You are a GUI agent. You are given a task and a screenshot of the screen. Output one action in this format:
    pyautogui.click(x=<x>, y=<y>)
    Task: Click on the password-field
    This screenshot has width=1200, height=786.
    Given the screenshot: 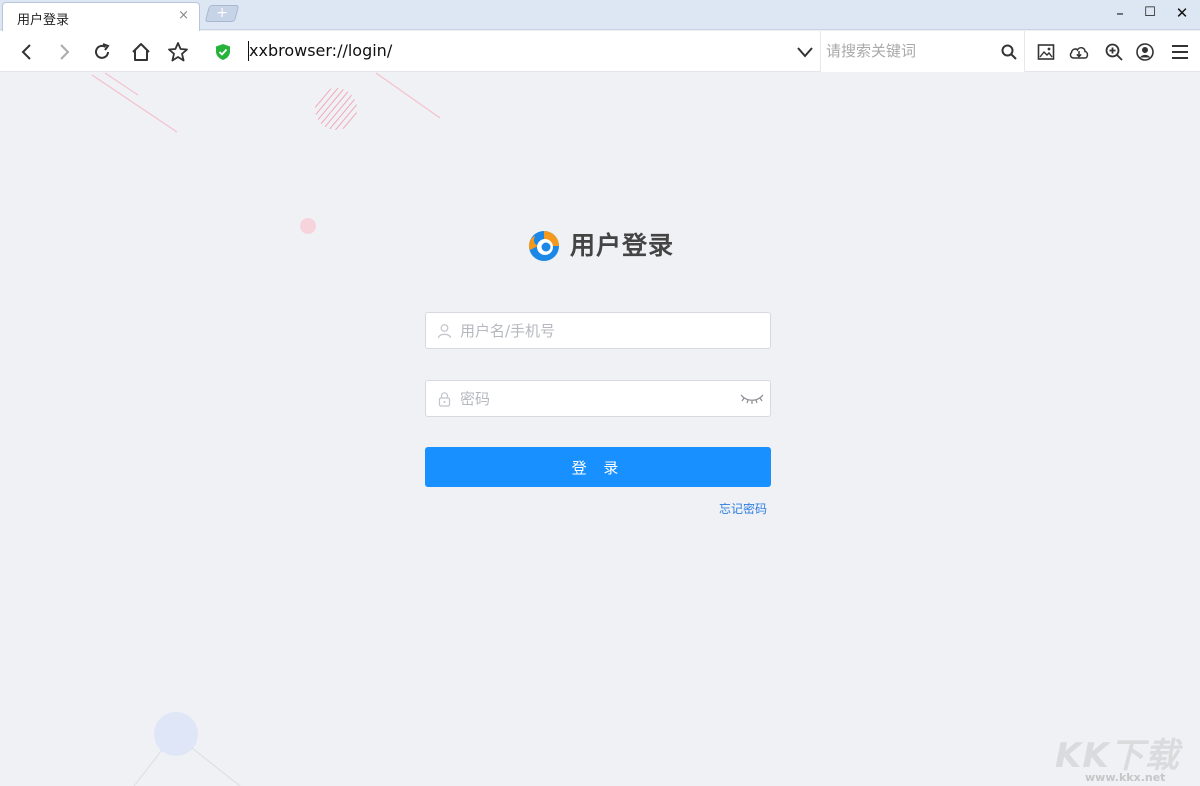 What is the action you would take?
    pyautogui.click(x=598, y=398)
    